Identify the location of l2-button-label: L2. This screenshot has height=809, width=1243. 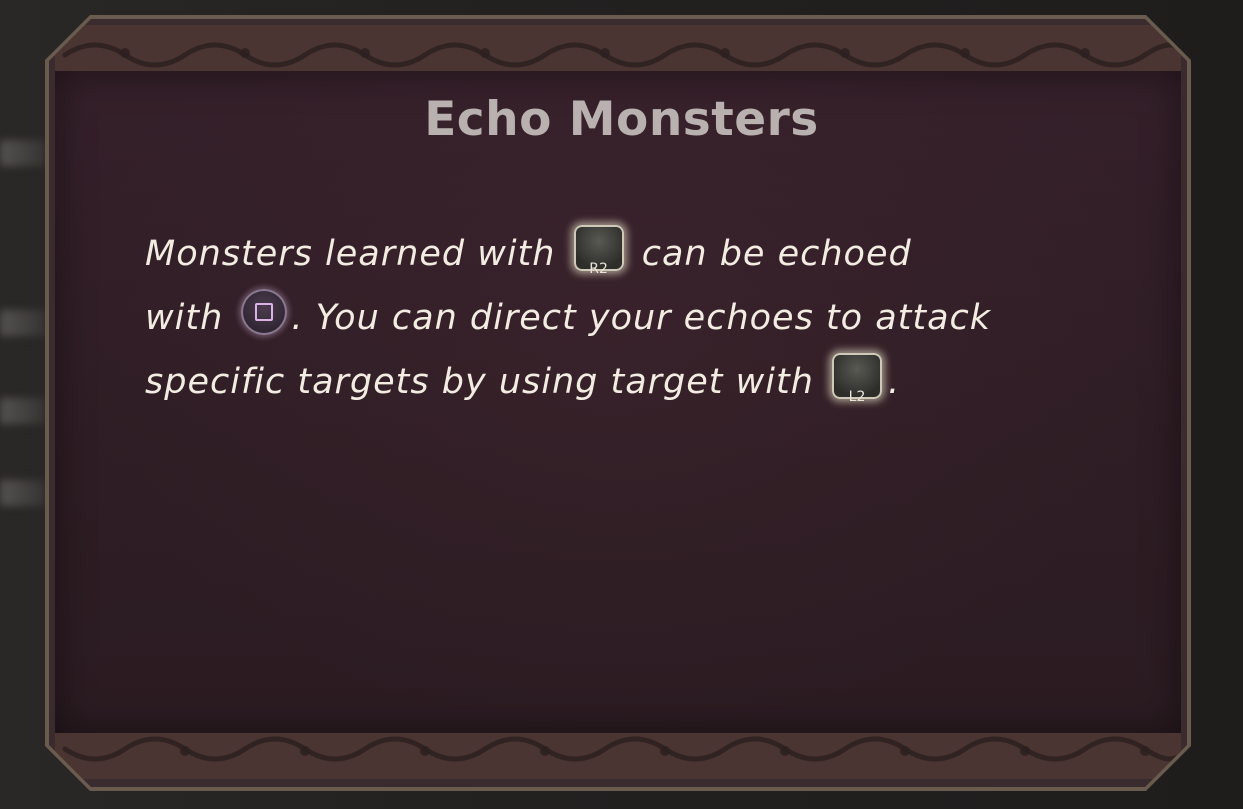
(857, 397).